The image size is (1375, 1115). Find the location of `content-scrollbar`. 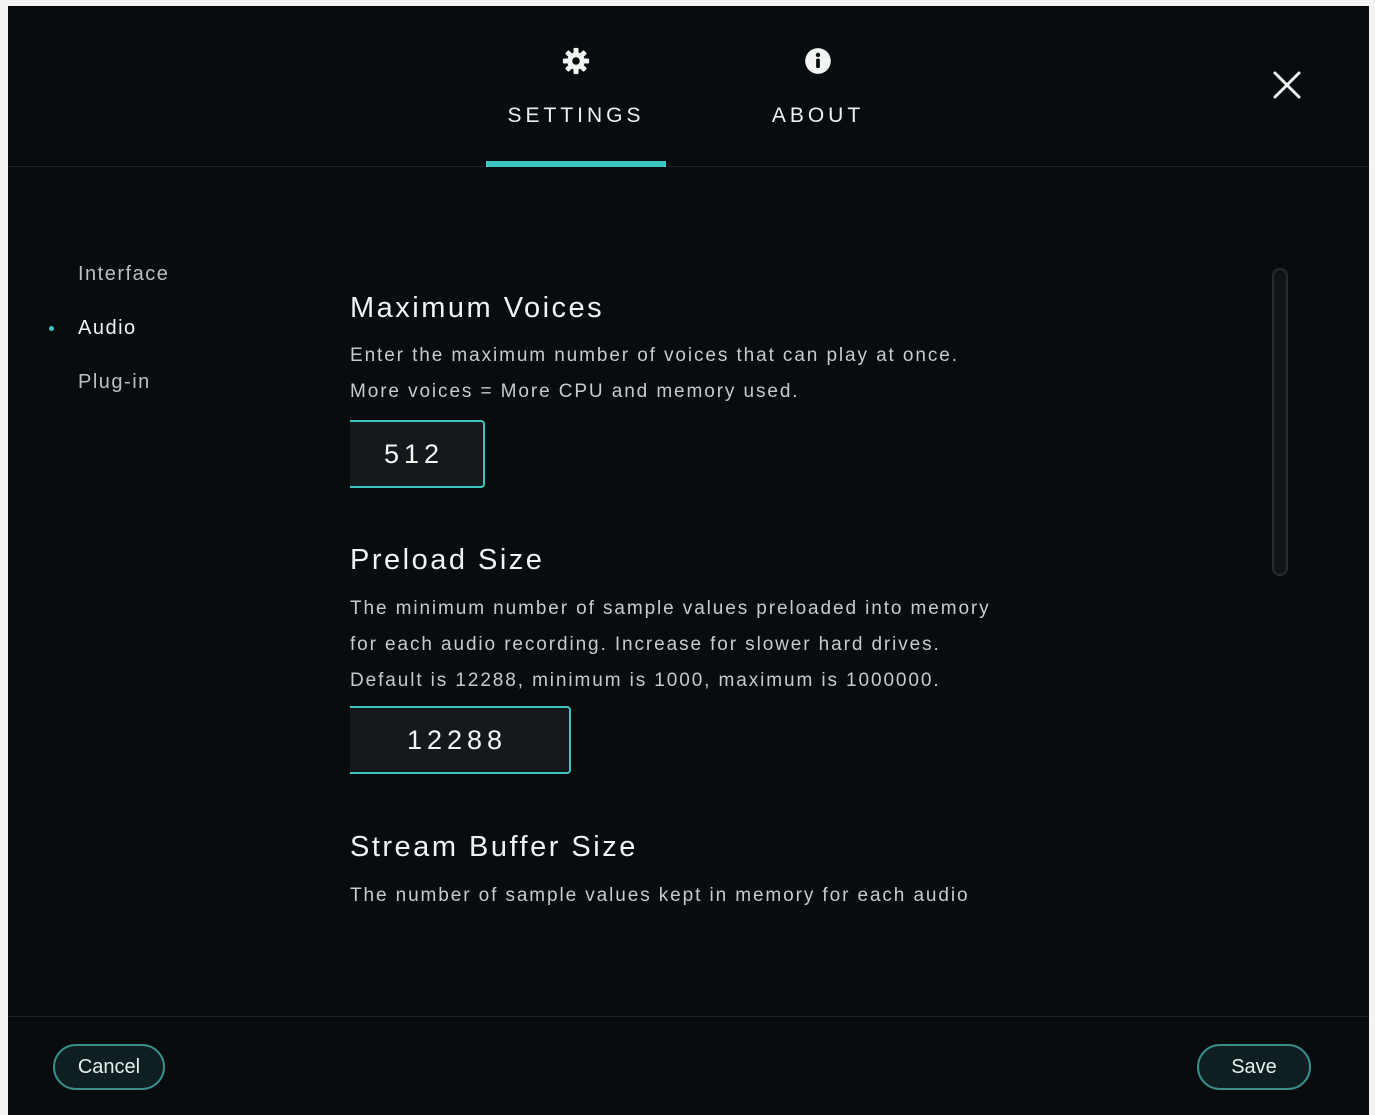

content-scrollbar is located at coordinates (1280, 422).